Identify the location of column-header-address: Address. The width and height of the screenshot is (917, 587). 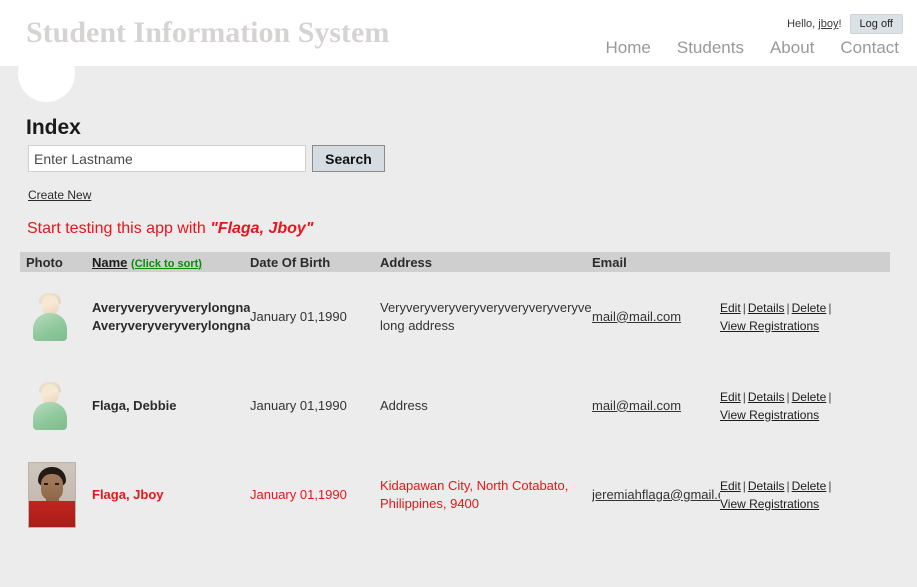
(406, 262).